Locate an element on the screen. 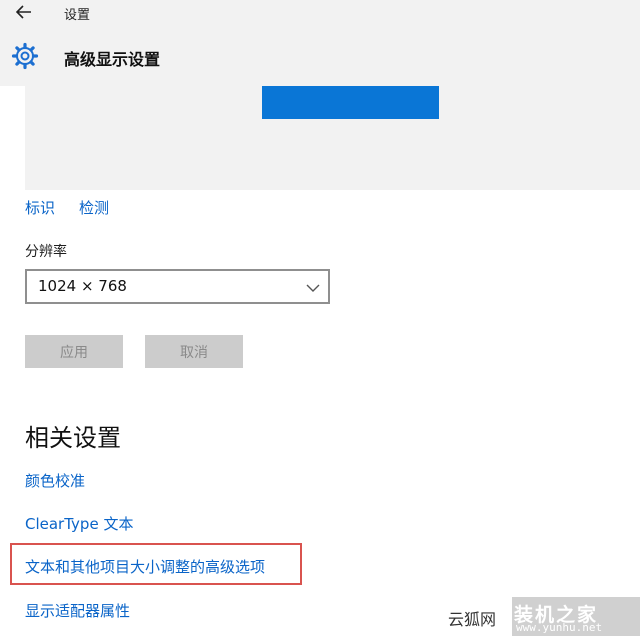 Image resolution: width=640 pixels, height=636 pixels. chevron-down-icon is located at coordinates (313, 287).